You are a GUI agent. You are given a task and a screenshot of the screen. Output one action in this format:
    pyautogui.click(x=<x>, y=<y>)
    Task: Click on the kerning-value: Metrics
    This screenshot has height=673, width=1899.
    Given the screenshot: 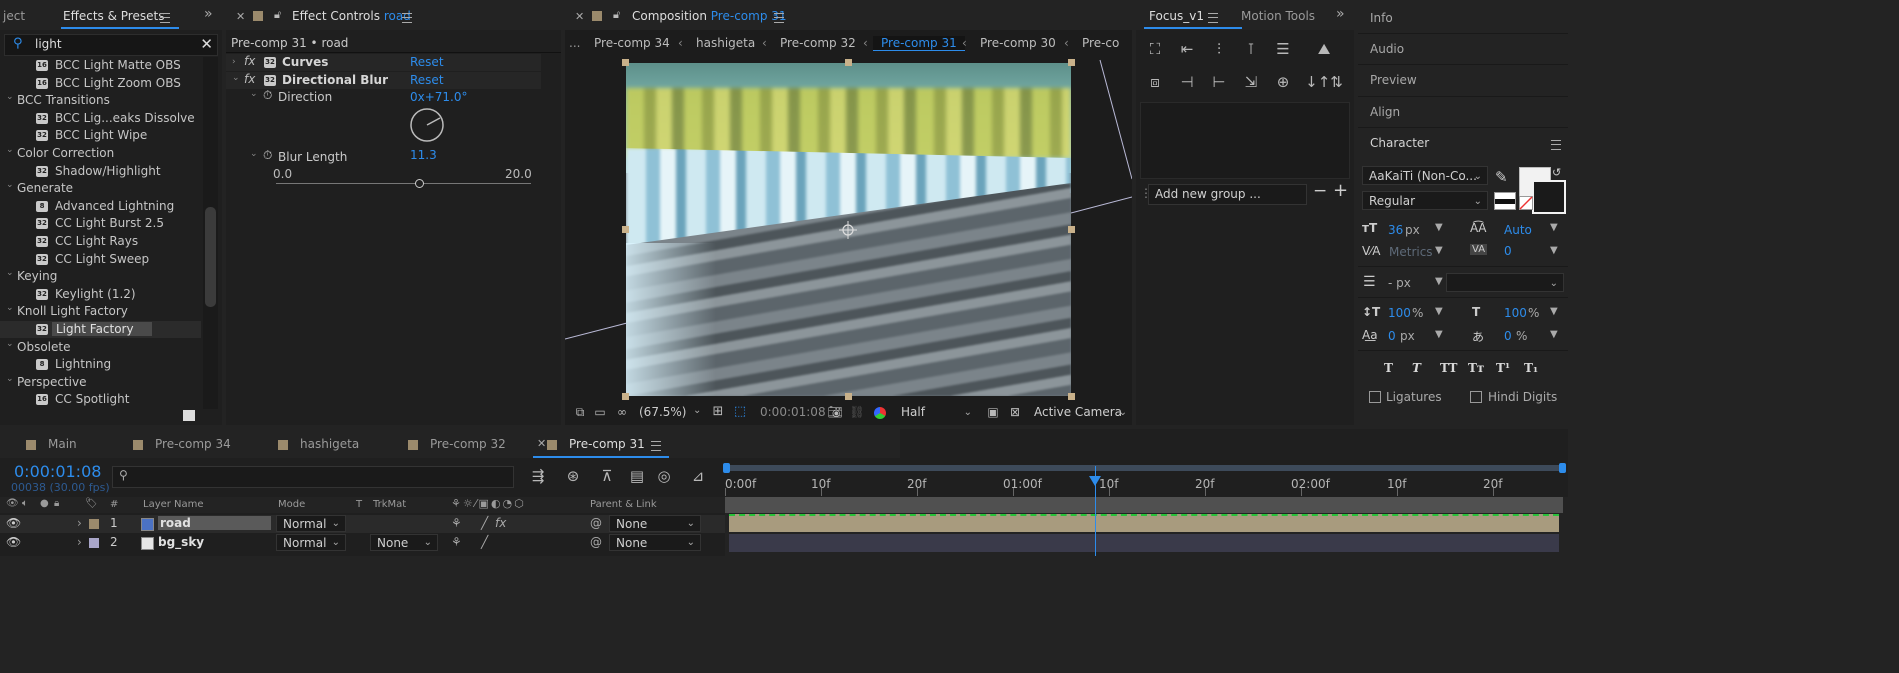 What is the action you would take?
    pyautogui.click(x=1411, y=252)
    